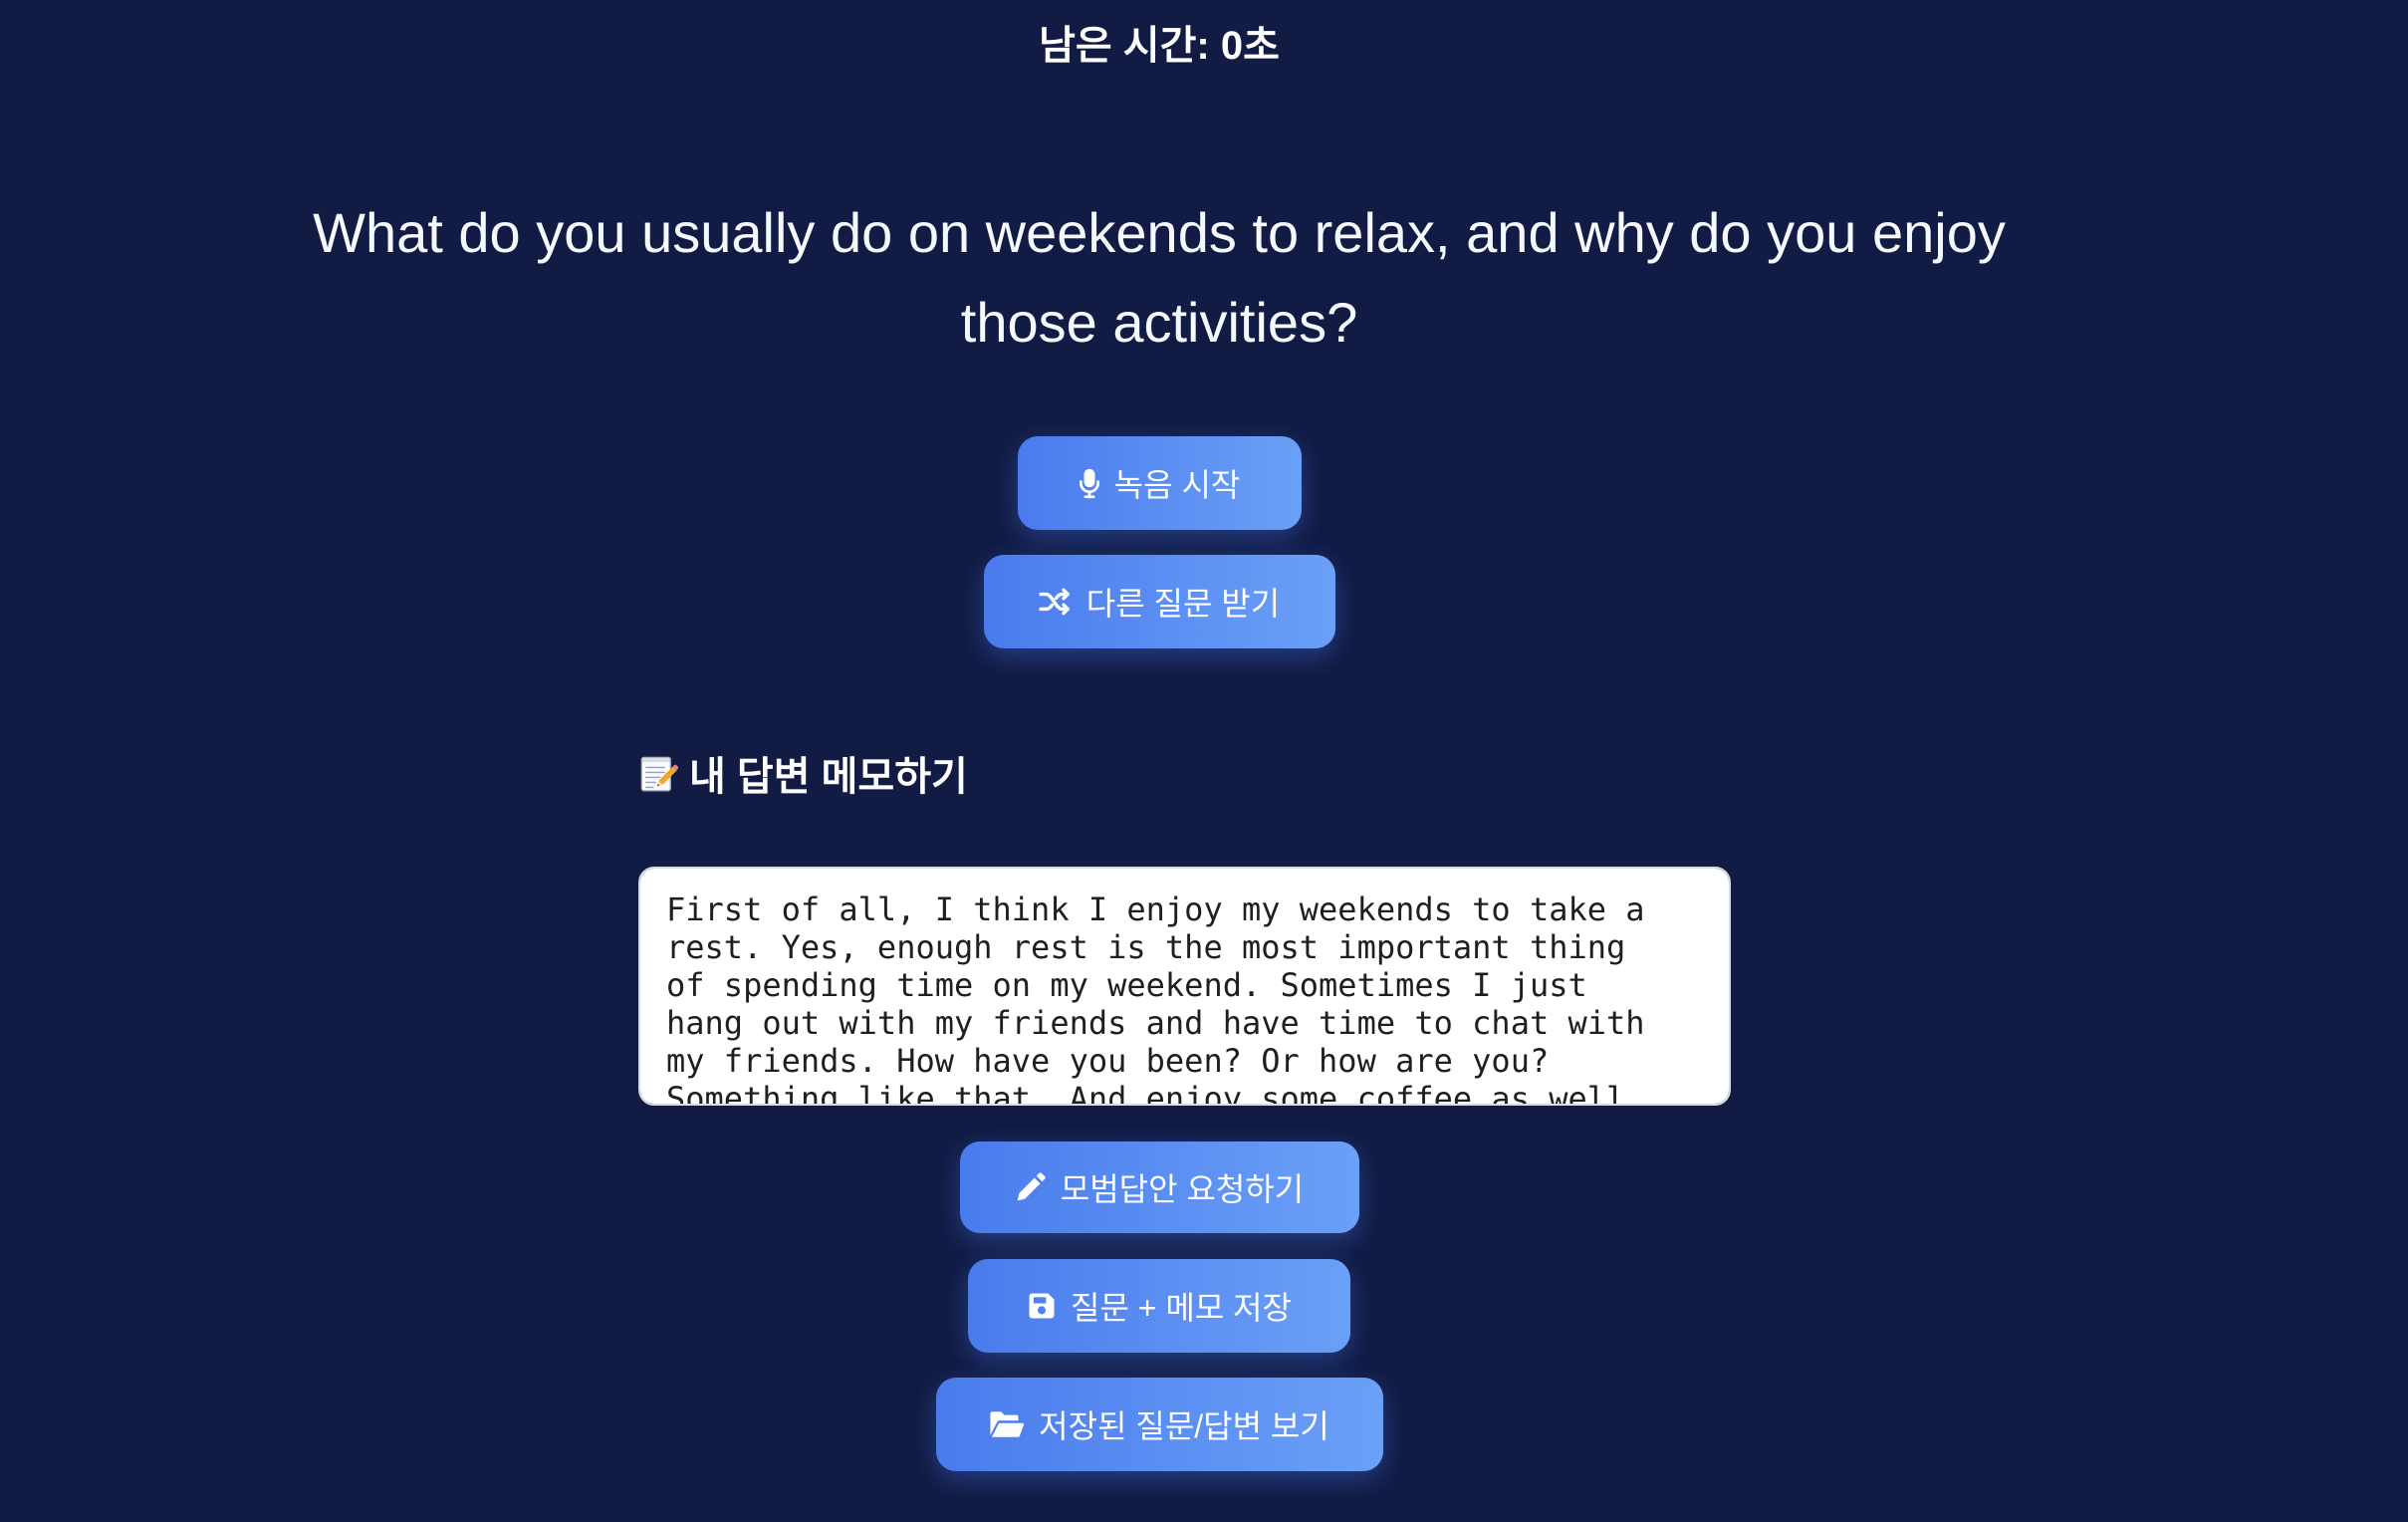 The image size is (2408, 1522). Describe the element at coordinates (1184, 1426) in the screenshot. I see `saved-list-button-label: 저장된 질문/답변 보기` at that location.